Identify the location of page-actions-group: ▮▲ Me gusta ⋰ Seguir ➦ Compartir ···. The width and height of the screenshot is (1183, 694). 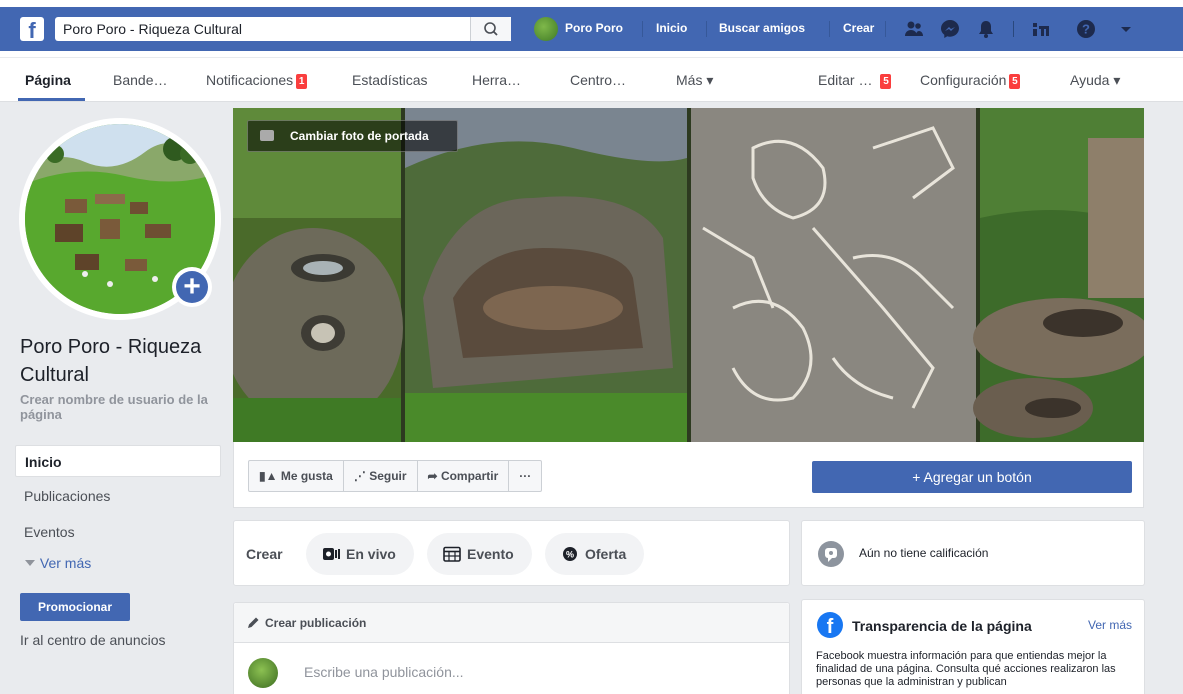
(395, 476).